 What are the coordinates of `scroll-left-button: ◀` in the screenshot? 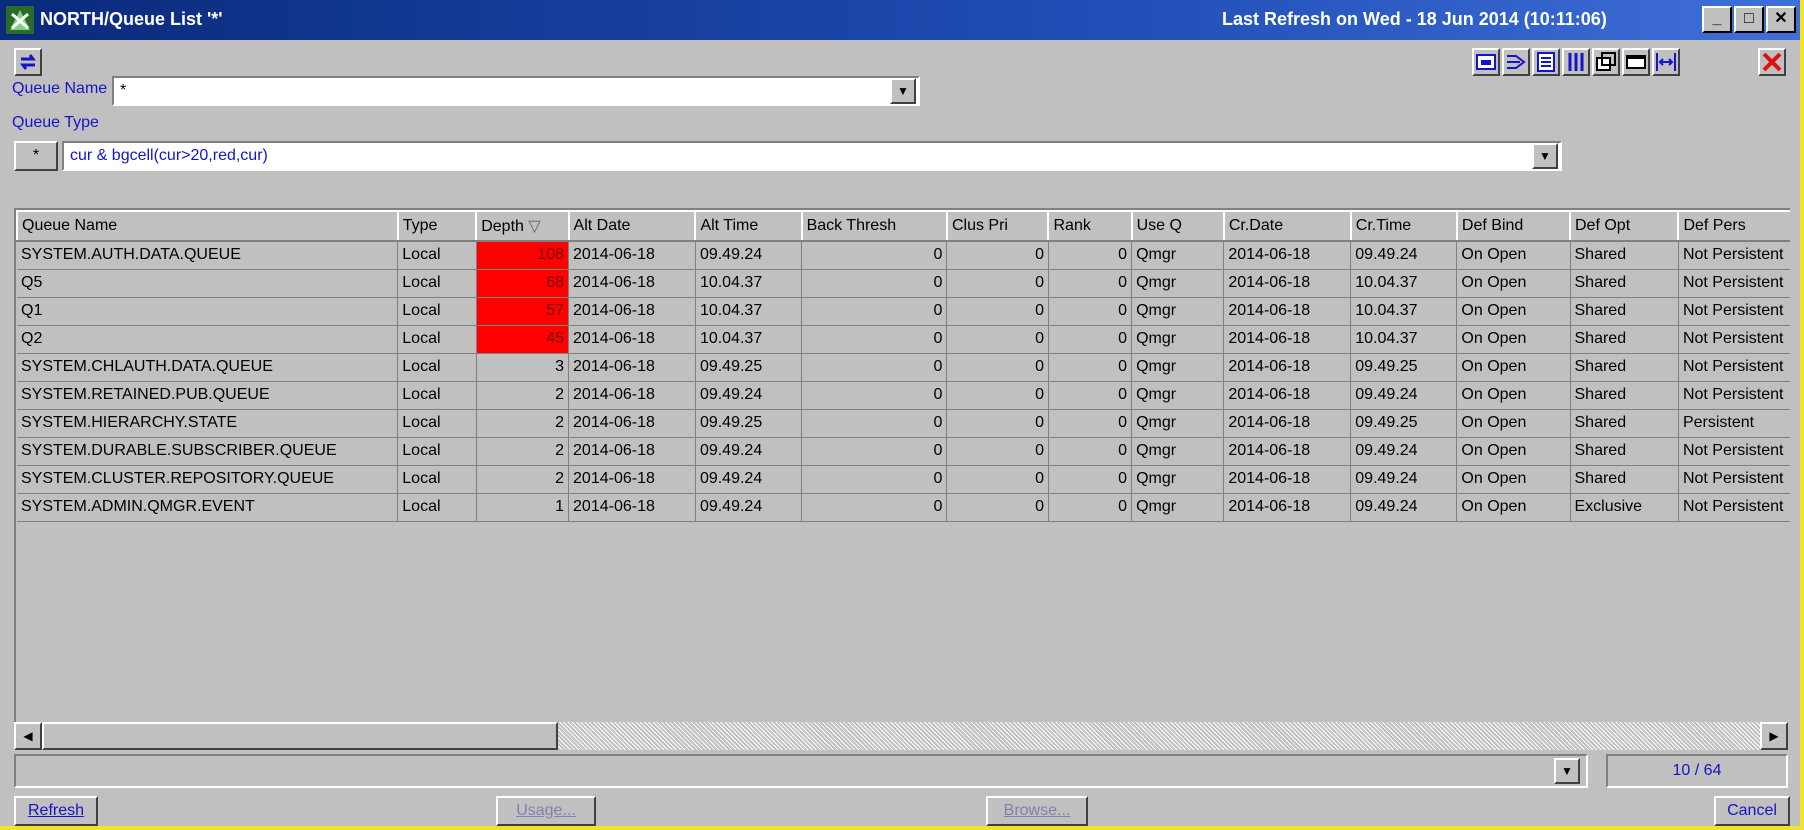 It's located at (28, 736).